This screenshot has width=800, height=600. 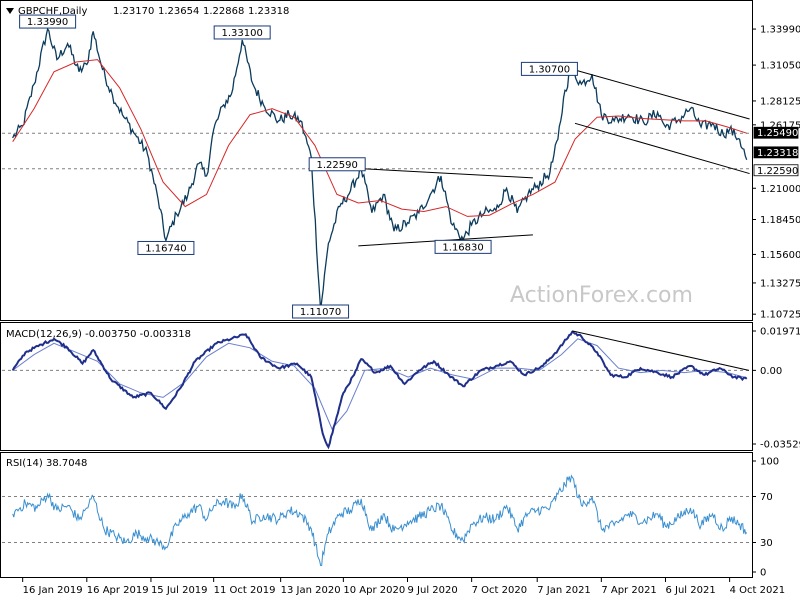 I want to click on ohlc-close: 1.23318, so click(x=268, y=11).